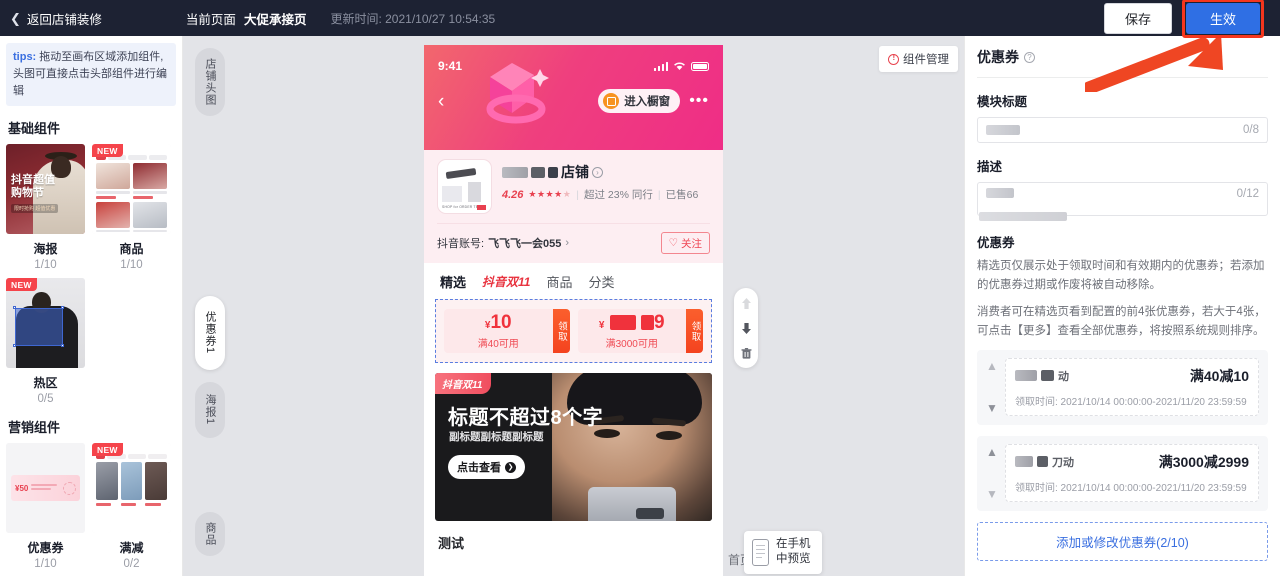 This screenshot has width=1280, height=576. I want to click on save-button: 保存, so click(1137, 18).